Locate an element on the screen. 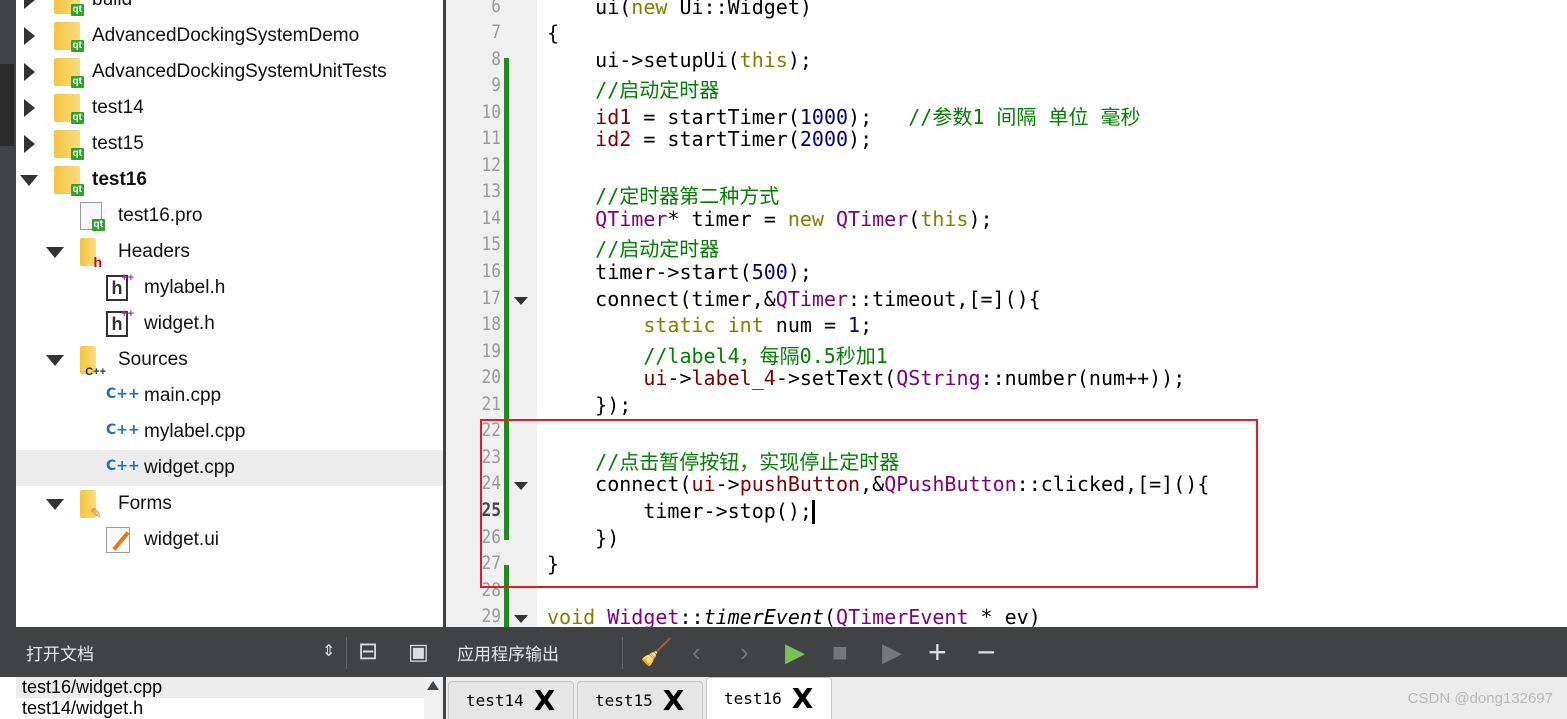 This screenshot has height=719, width=1567. line-number: 15 is located at coordinates (491, 244).